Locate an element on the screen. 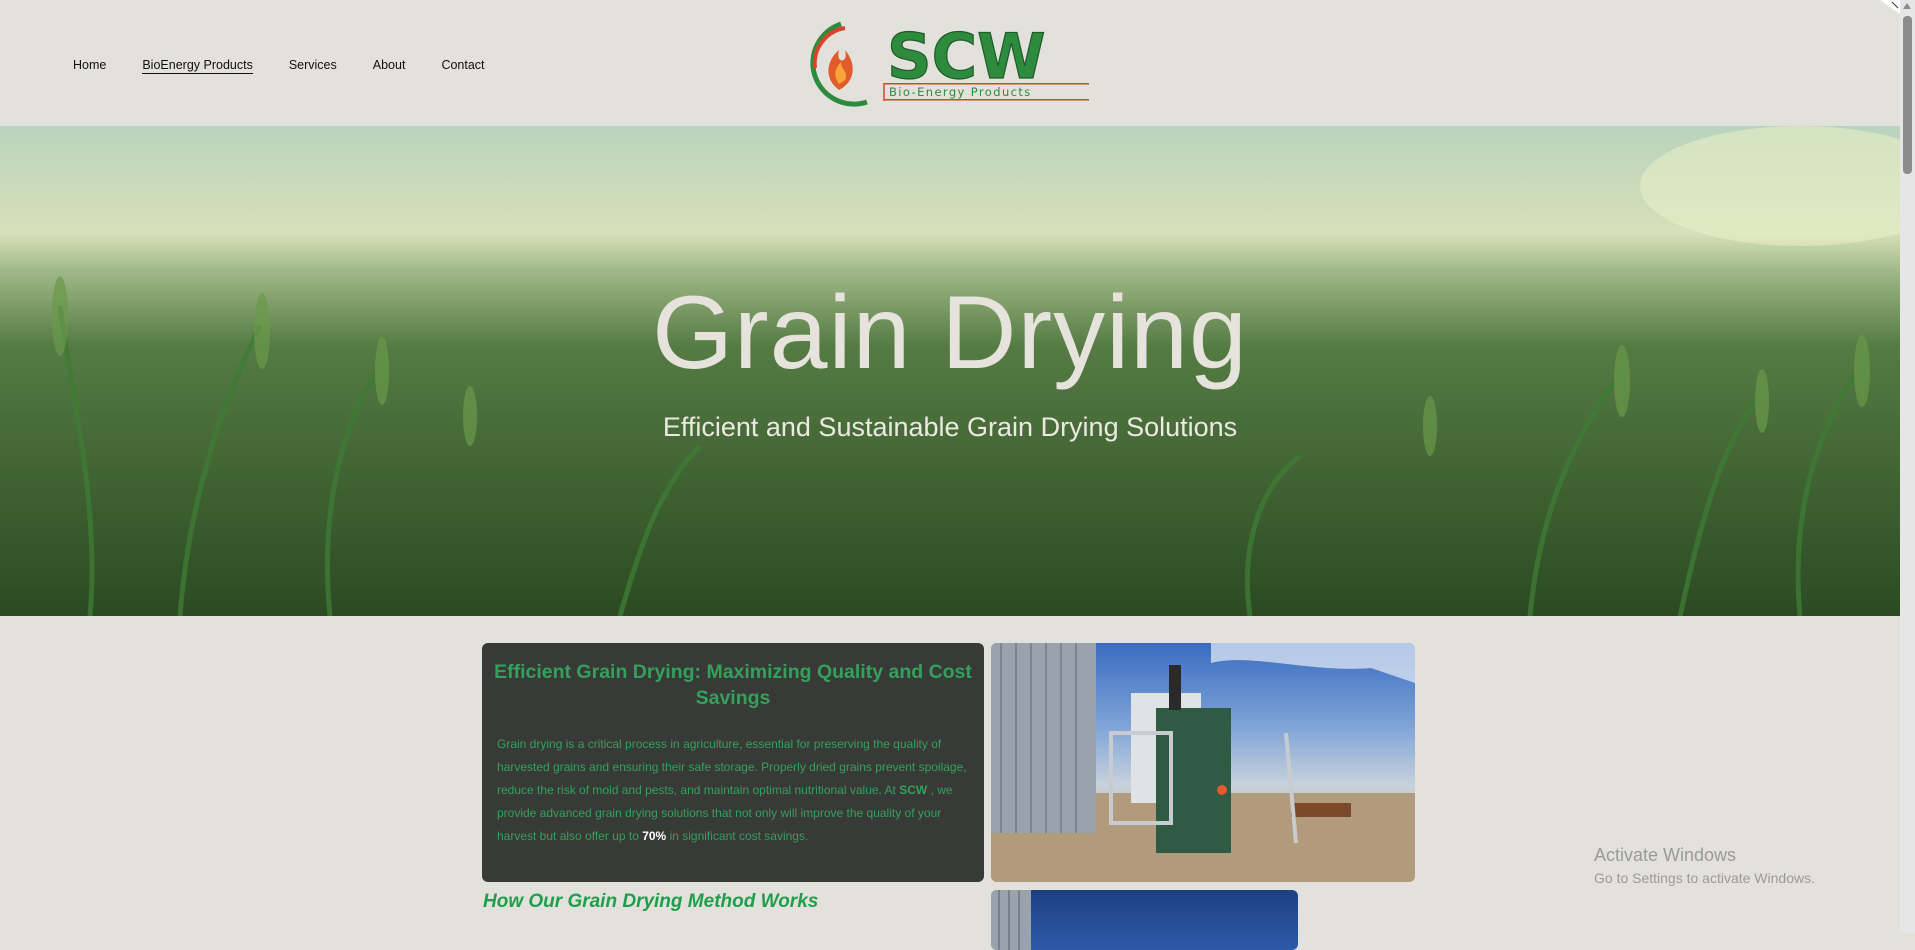  brand-name: SCW is located at coordinates (913, 790).